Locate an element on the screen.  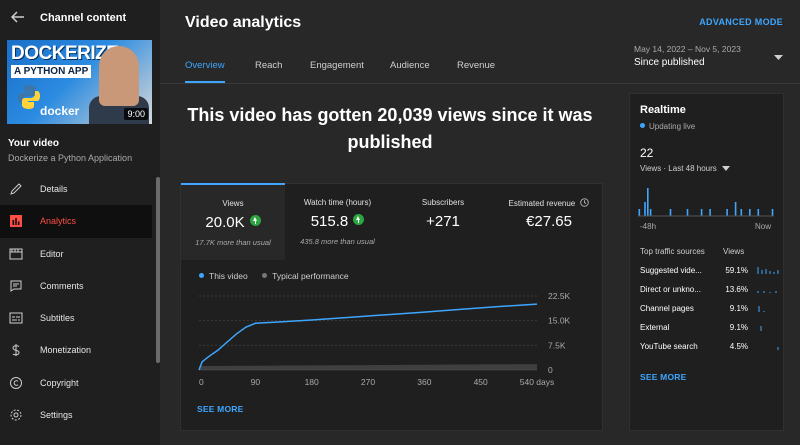
traffic-source-name: Channel pages is located at coordinates (667, 308).